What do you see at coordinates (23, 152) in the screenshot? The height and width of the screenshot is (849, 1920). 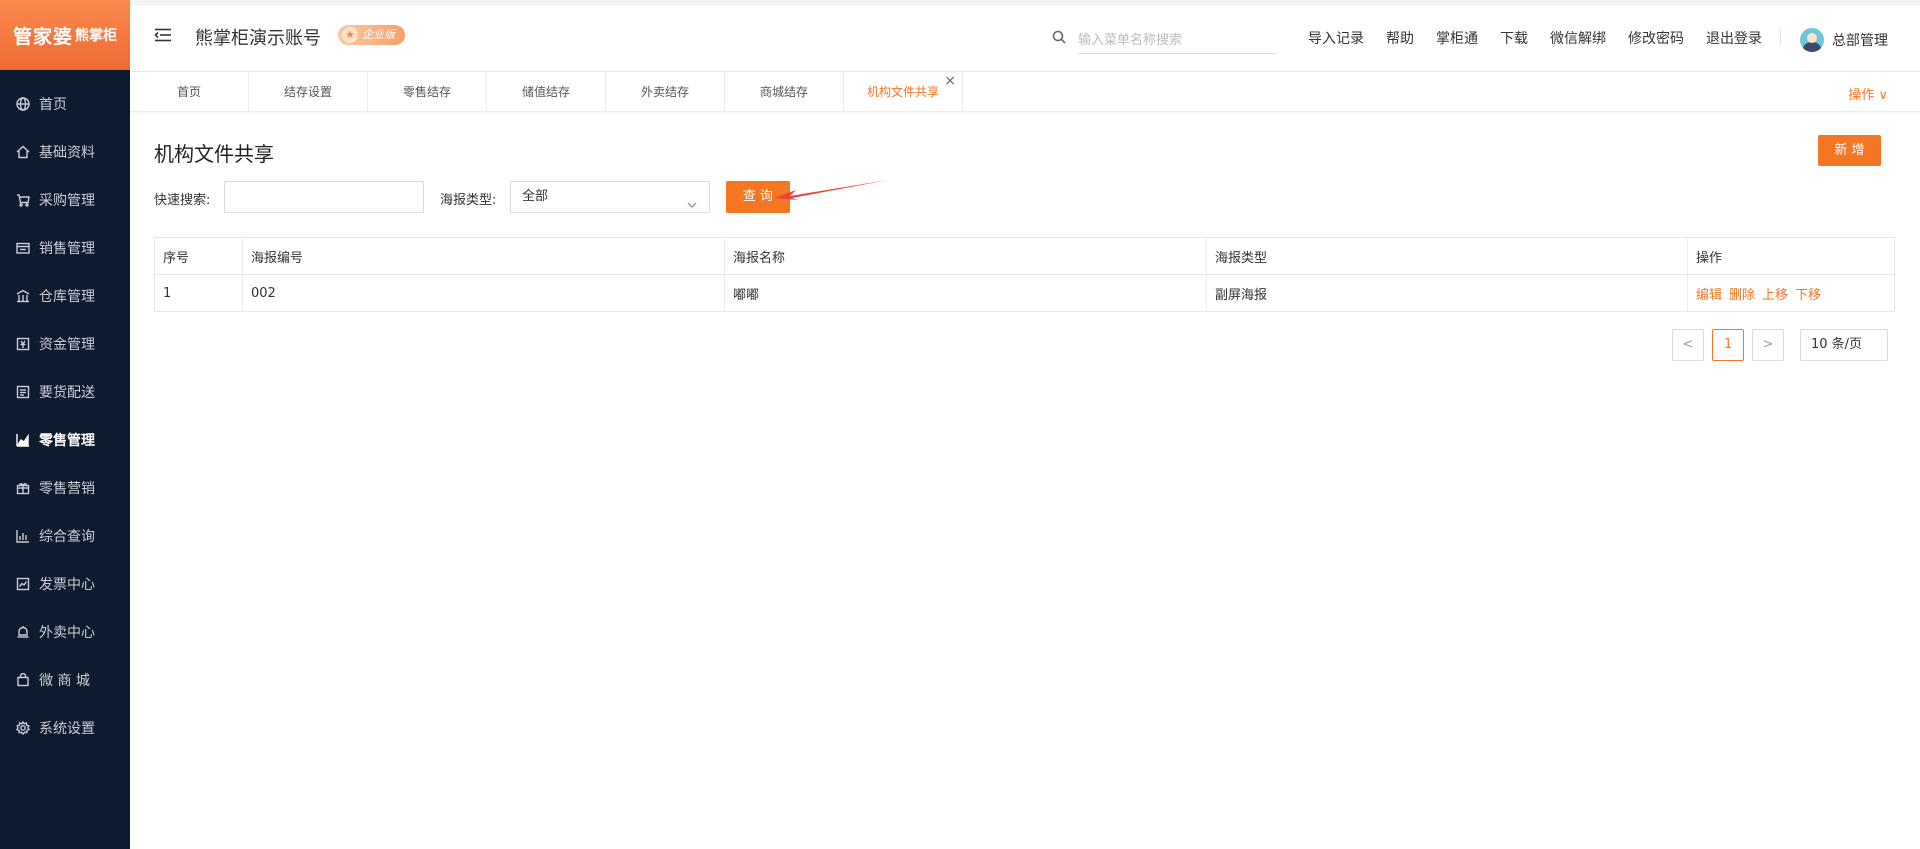 I see `home-icon` at bounding box center [23, 152].